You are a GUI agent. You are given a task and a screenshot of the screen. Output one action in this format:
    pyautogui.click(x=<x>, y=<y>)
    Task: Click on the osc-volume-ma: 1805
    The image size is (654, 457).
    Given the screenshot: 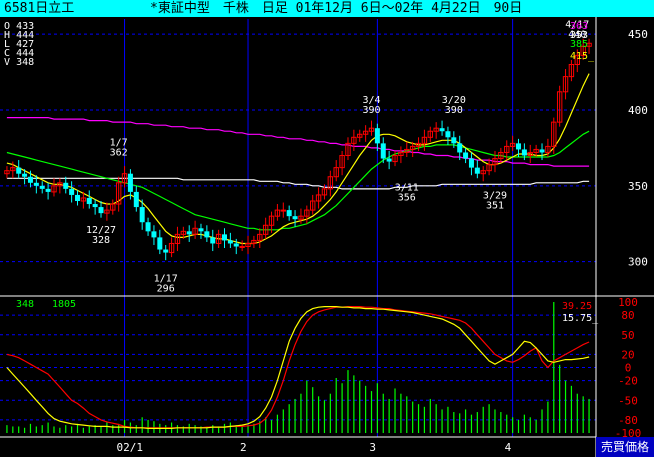 What is the action you would take?
    pyautogui.click(x=64, y=304)
    